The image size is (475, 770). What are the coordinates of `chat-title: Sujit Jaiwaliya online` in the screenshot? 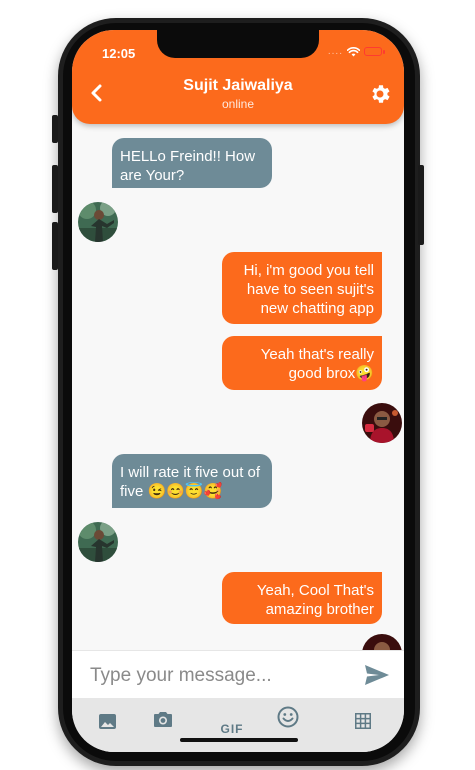 It's located at (238, 94).